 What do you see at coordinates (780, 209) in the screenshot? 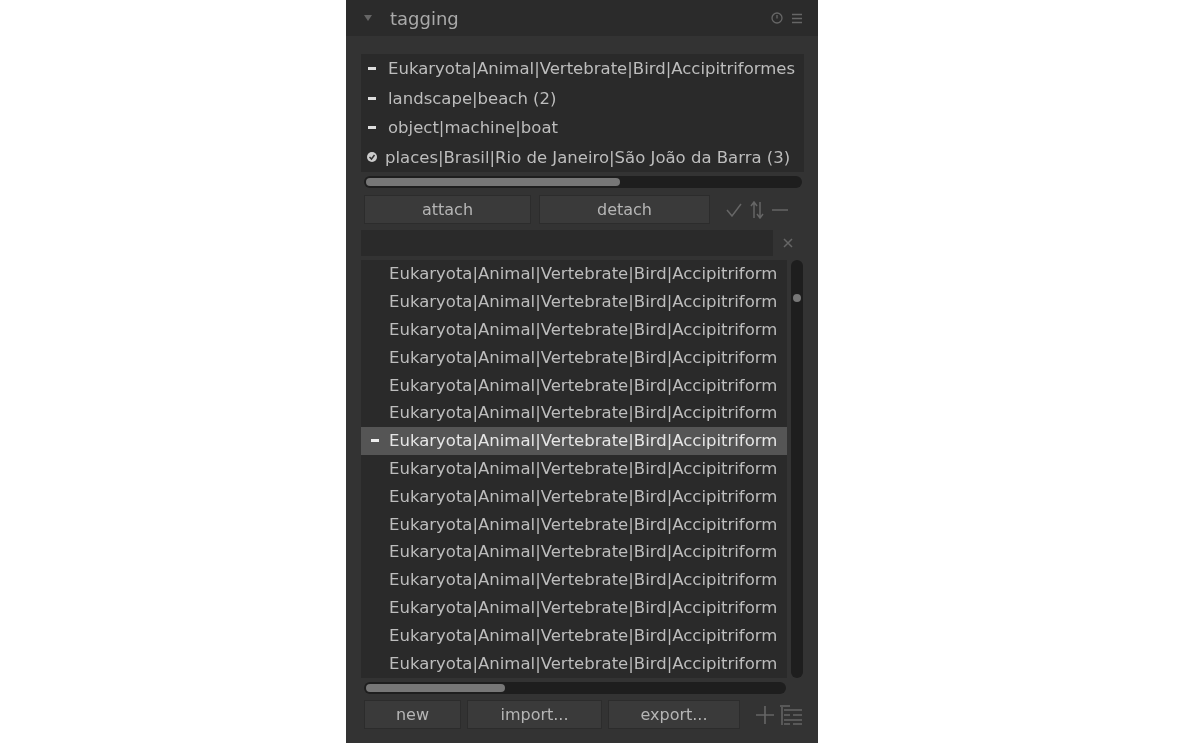
I see `minus-icon` at bounding box center [780, 209].